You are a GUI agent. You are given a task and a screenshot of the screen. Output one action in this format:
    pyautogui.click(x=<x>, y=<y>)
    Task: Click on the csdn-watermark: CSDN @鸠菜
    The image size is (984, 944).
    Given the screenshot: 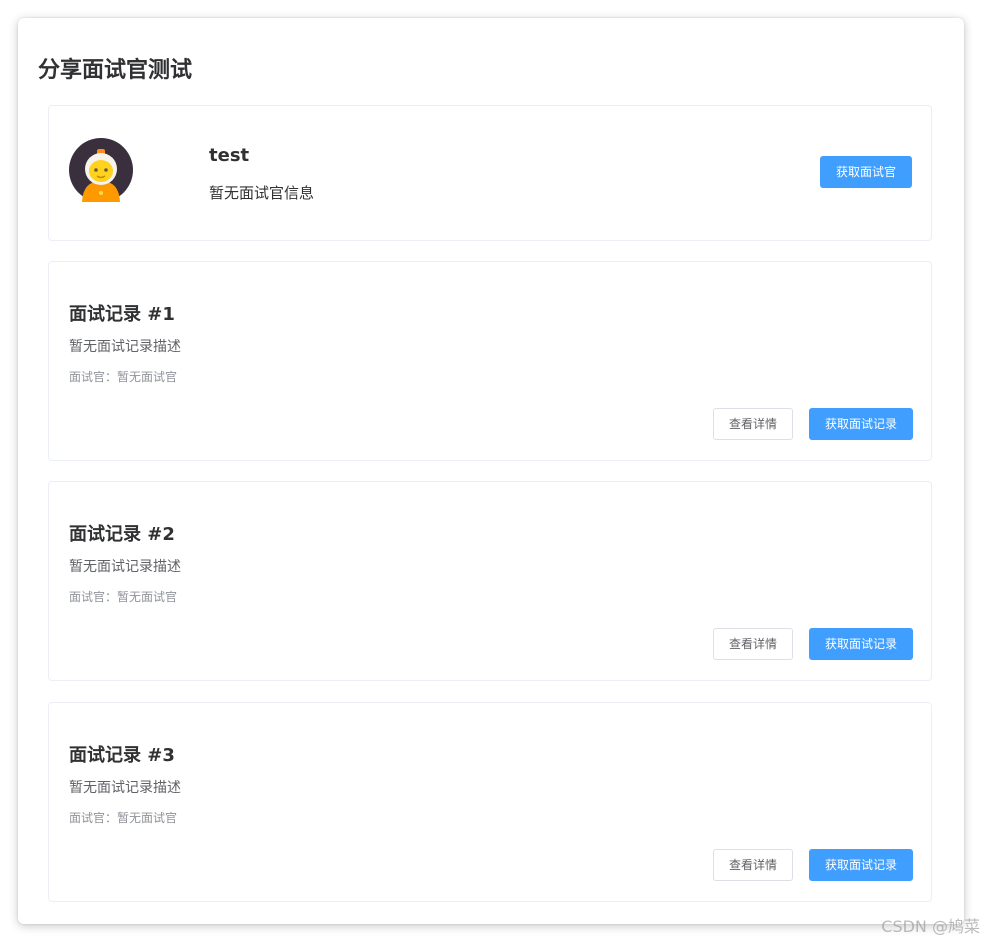 What is the action you would take?
    pyautogui.click(x=930, y=926)
    